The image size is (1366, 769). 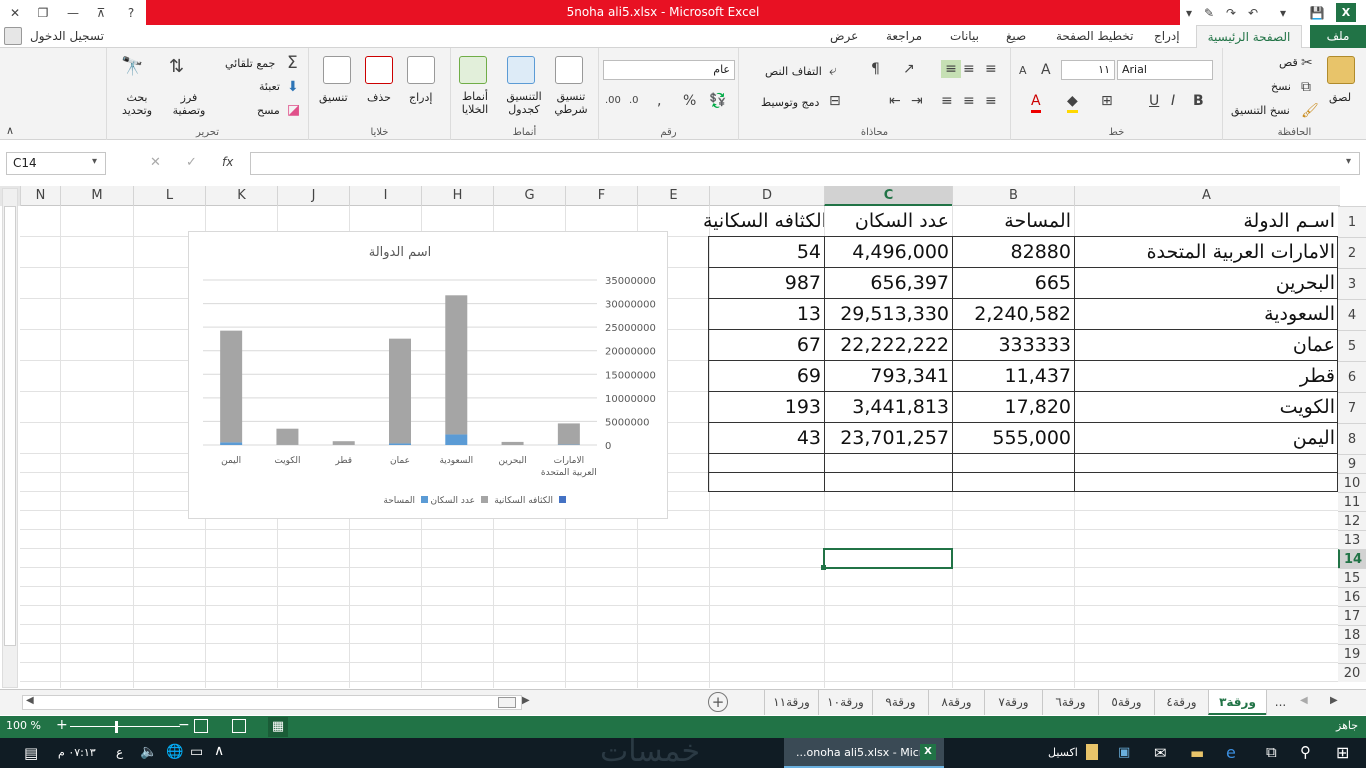 What do you see at coordinates (1181, 702) in the screenshot?
I see `sheet-tab: ورقة٤` at bounding box center [1181, 702].